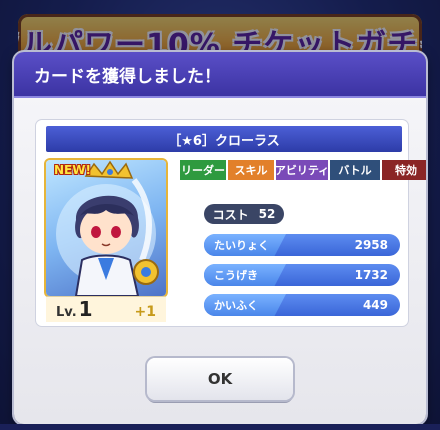 Image resolution: width=440 pixels, height=430 pixels. Describe the element at coordinates (375, 305) in the screenshot. I see `stat-heal-value: 449` at that location.